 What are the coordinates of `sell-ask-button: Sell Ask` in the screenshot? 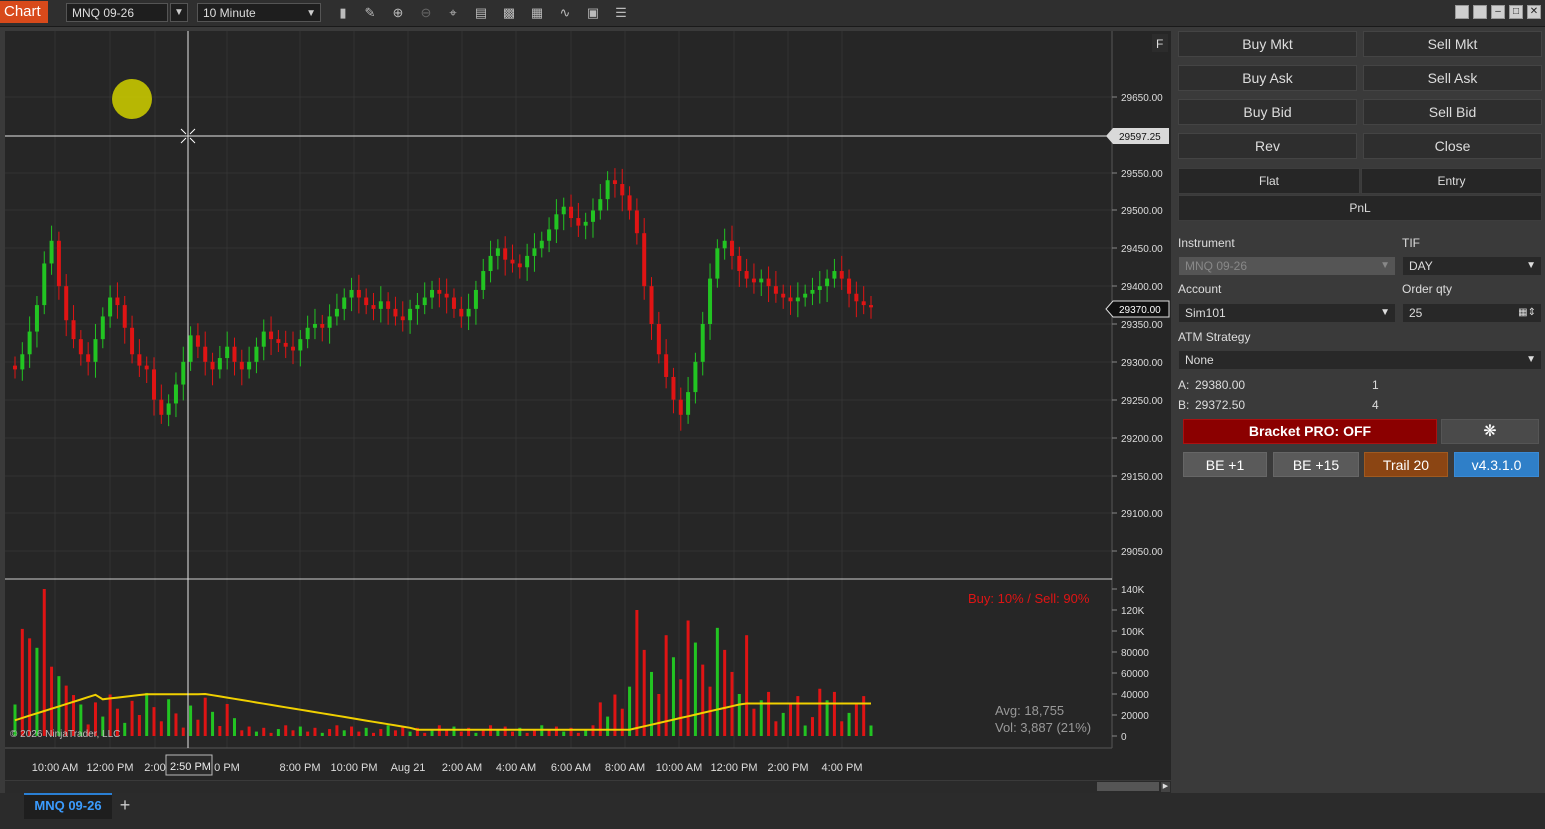 It's located at (1452, 78).